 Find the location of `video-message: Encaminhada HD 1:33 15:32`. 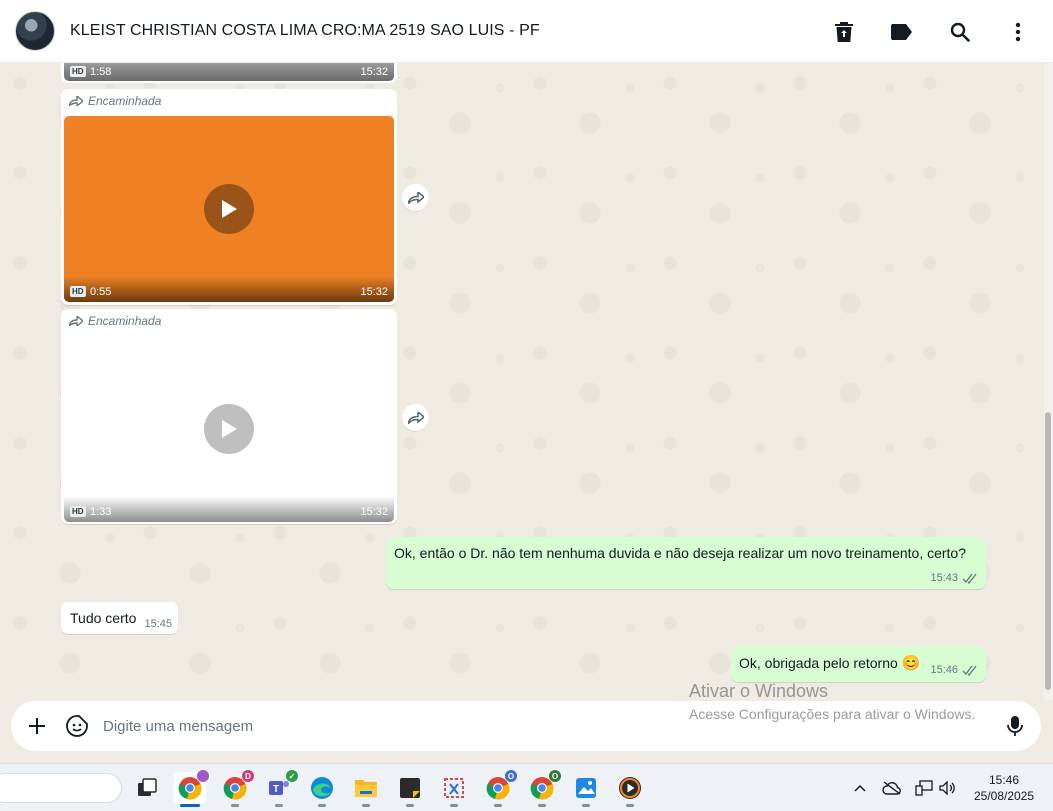

video-message: Encaminhada HD 1:33 15:32 is located at coordinates (229, 416).